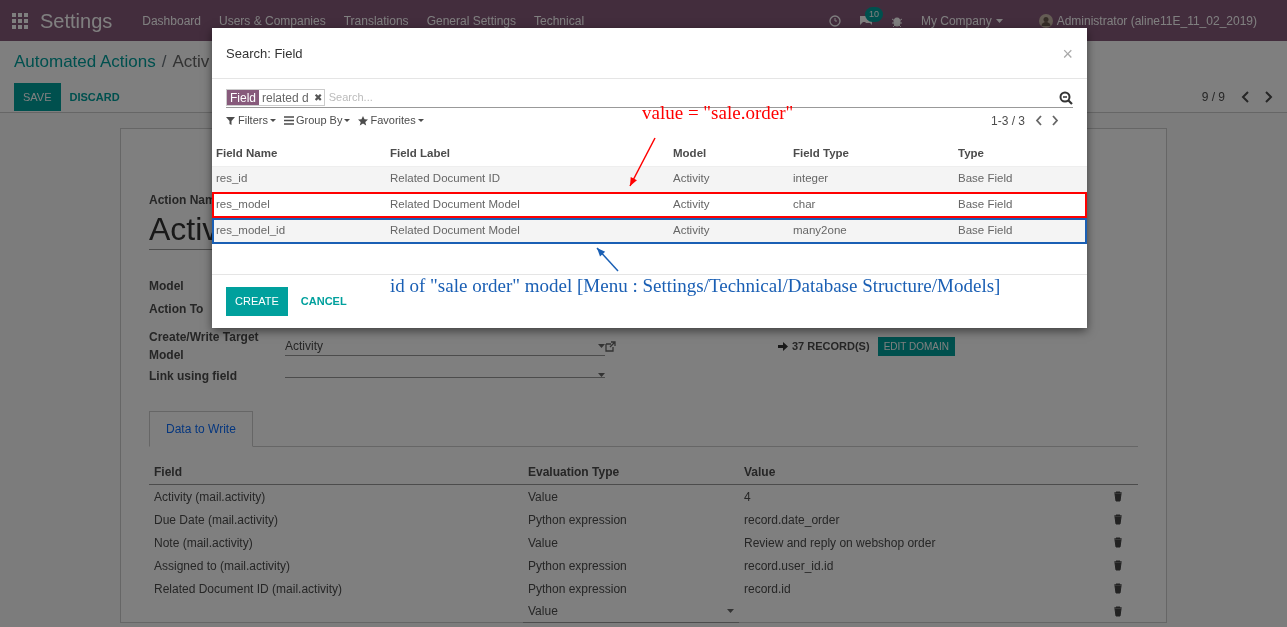  I want to click on column-header: Field Name, so click(299, 153).